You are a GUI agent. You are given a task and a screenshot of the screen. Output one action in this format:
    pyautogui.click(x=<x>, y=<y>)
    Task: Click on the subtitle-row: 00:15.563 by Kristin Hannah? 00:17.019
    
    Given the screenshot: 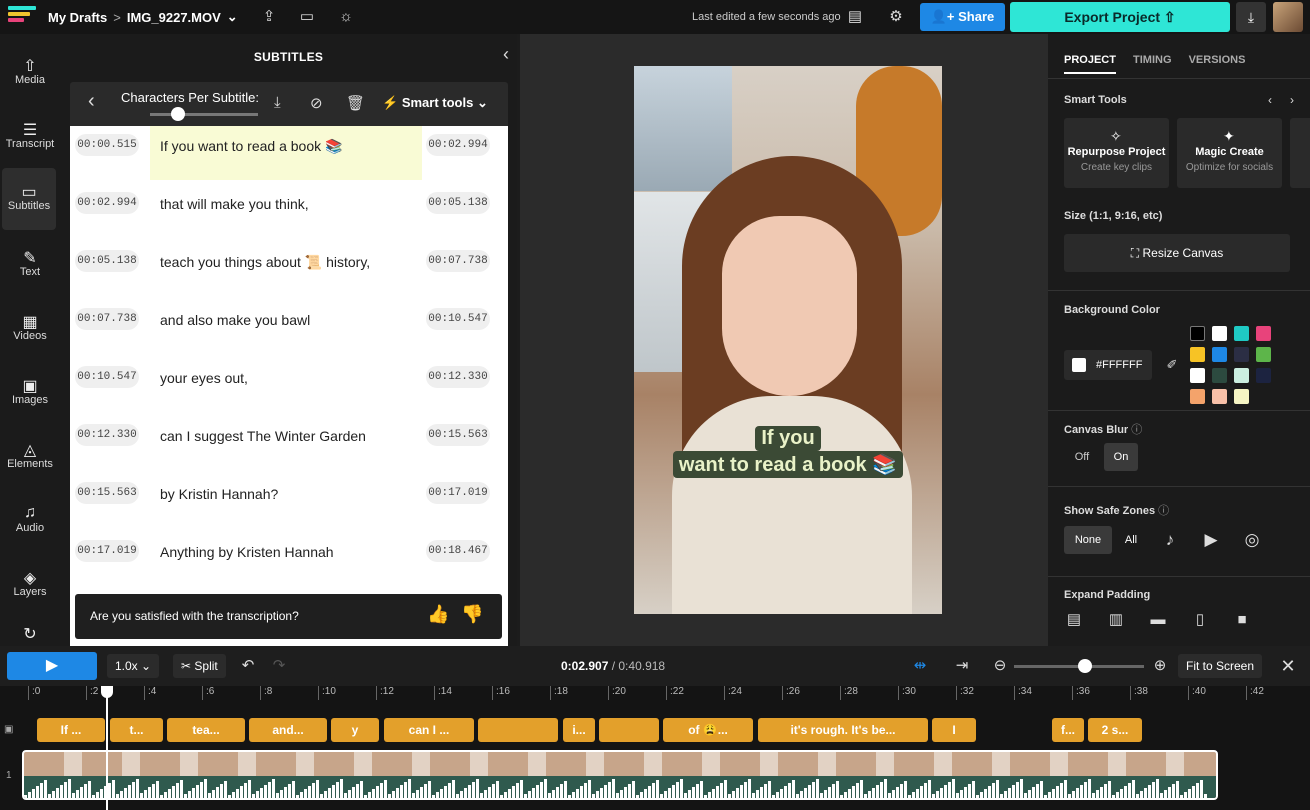 What is the action you would take?
    pyautogui.click(x=285, y=503)
    